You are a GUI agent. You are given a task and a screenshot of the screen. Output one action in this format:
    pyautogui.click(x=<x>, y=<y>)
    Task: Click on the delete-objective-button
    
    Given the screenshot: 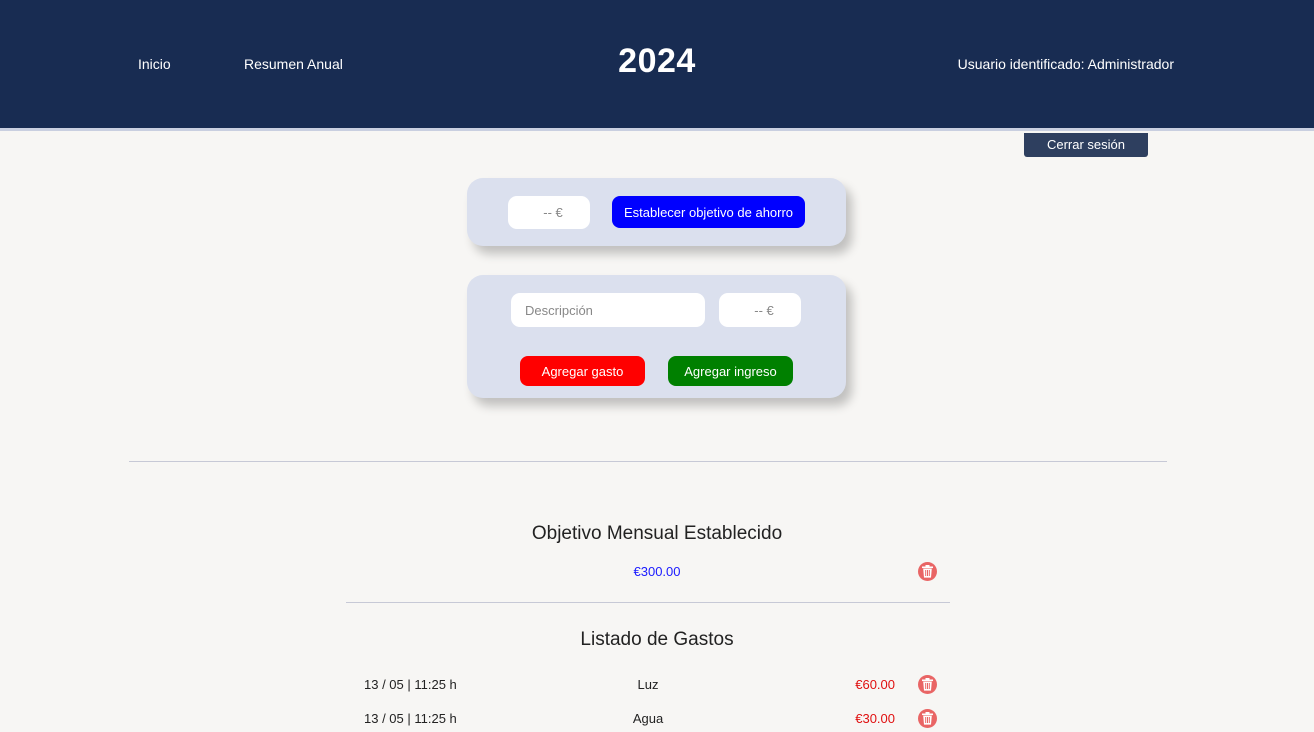 What is the action you would take?
    pyautogui.click(x=927, y=571)
    